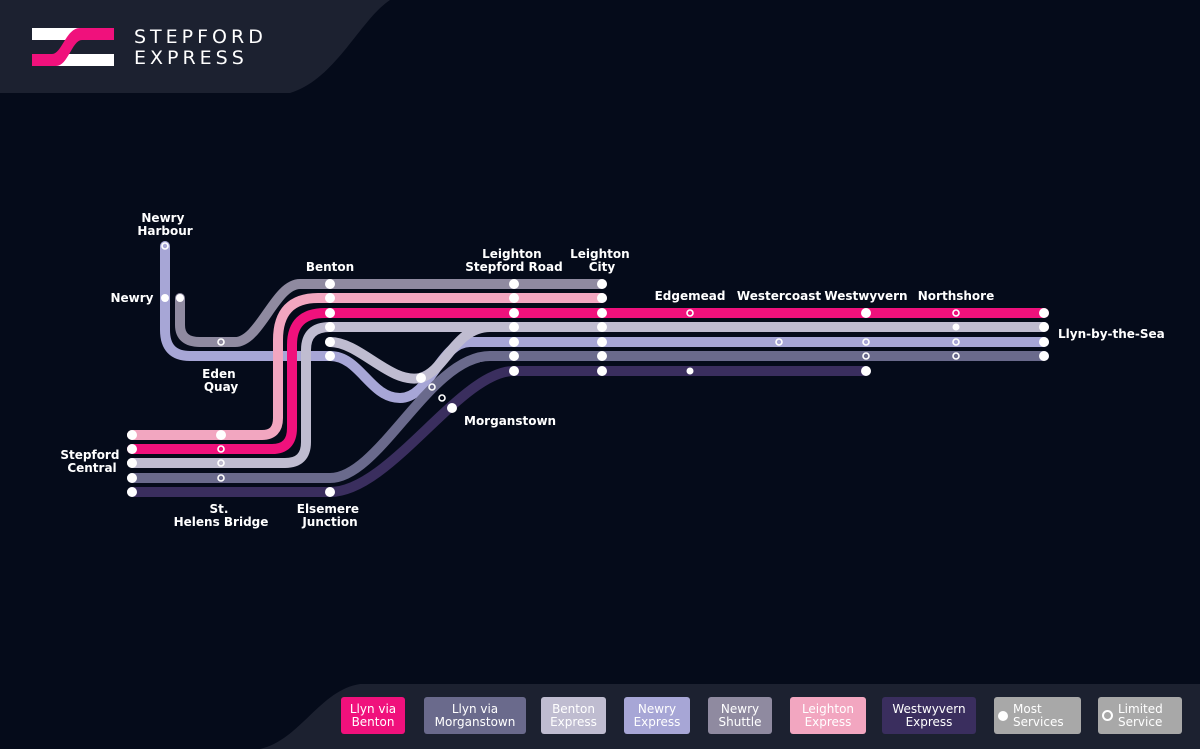  I want to click on station-label-llyn-by-the-sea: Llyn-by-the-Sea, so click(1111, 334).